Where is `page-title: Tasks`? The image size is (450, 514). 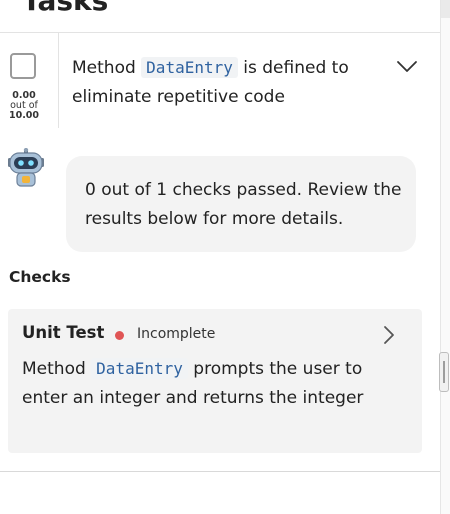 page-title: Tasks is located at coordinates (65, 8).